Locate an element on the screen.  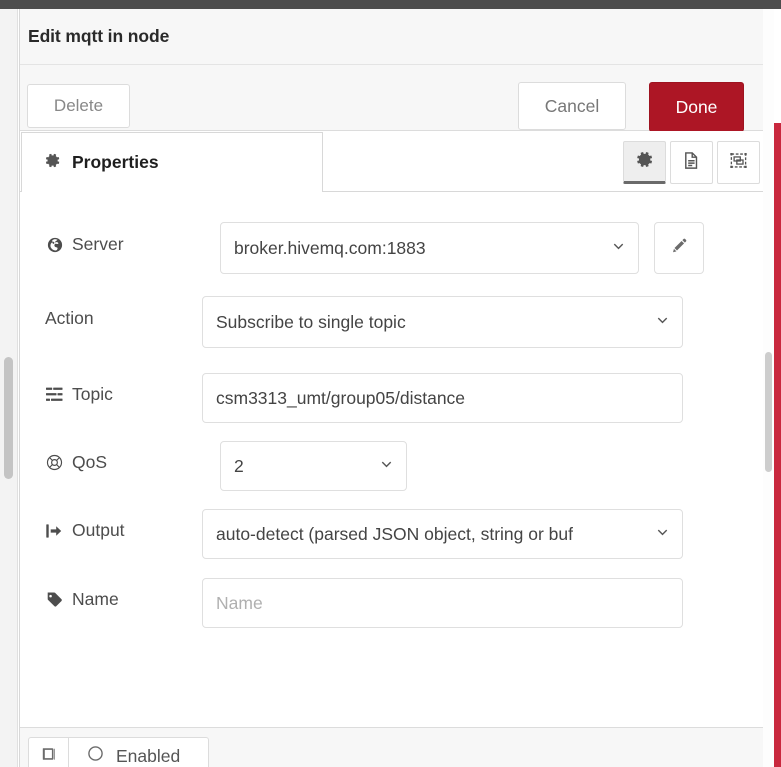
qos-label: QoS is located at coordinates (76, 462).